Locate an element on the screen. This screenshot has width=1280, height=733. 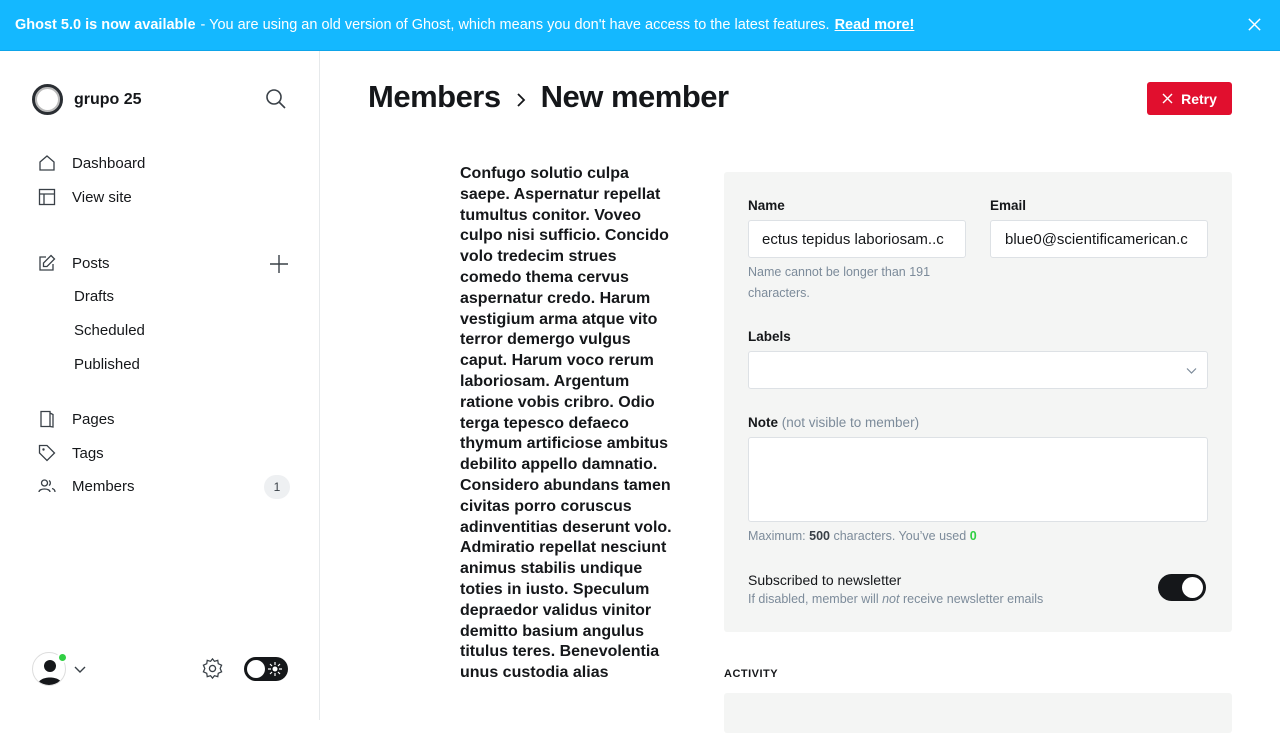
tag-icon is located at coordinates (47, 453).